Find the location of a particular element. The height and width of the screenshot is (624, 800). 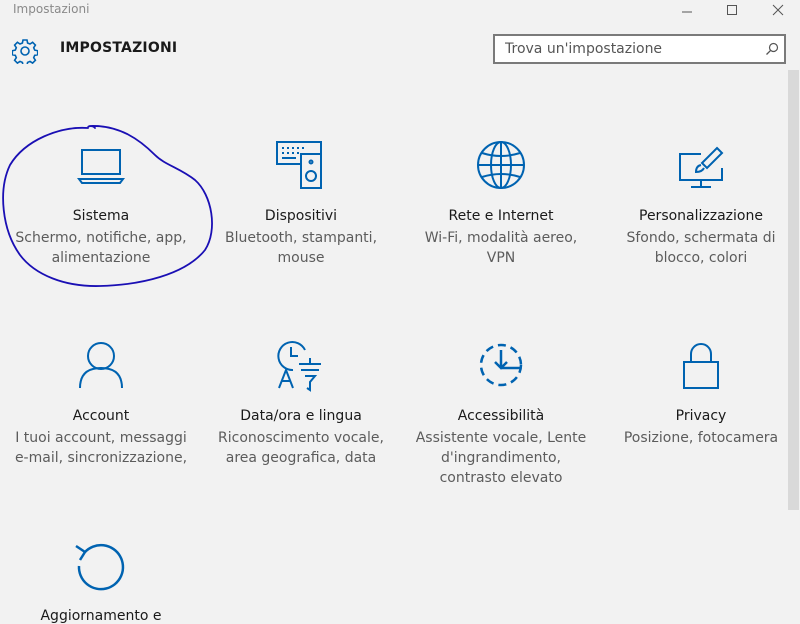

tile-description: Wi-Fi, modalità aereo, VPN is located at coordinates (501, 248).